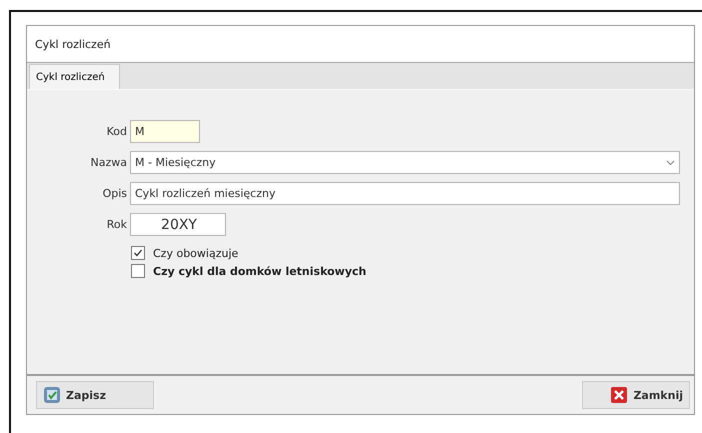  Describe the element at coordinates (114, 193) in the screenshot. I see `field-label: Opis` at that location.